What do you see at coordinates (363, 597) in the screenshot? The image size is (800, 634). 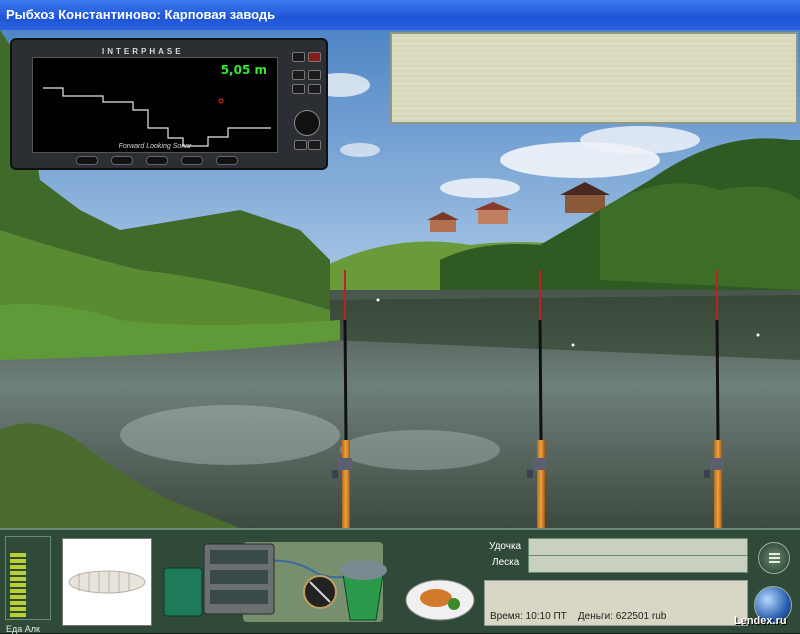 I see `fish-bucket-icon` at bounding box center [363, 597].